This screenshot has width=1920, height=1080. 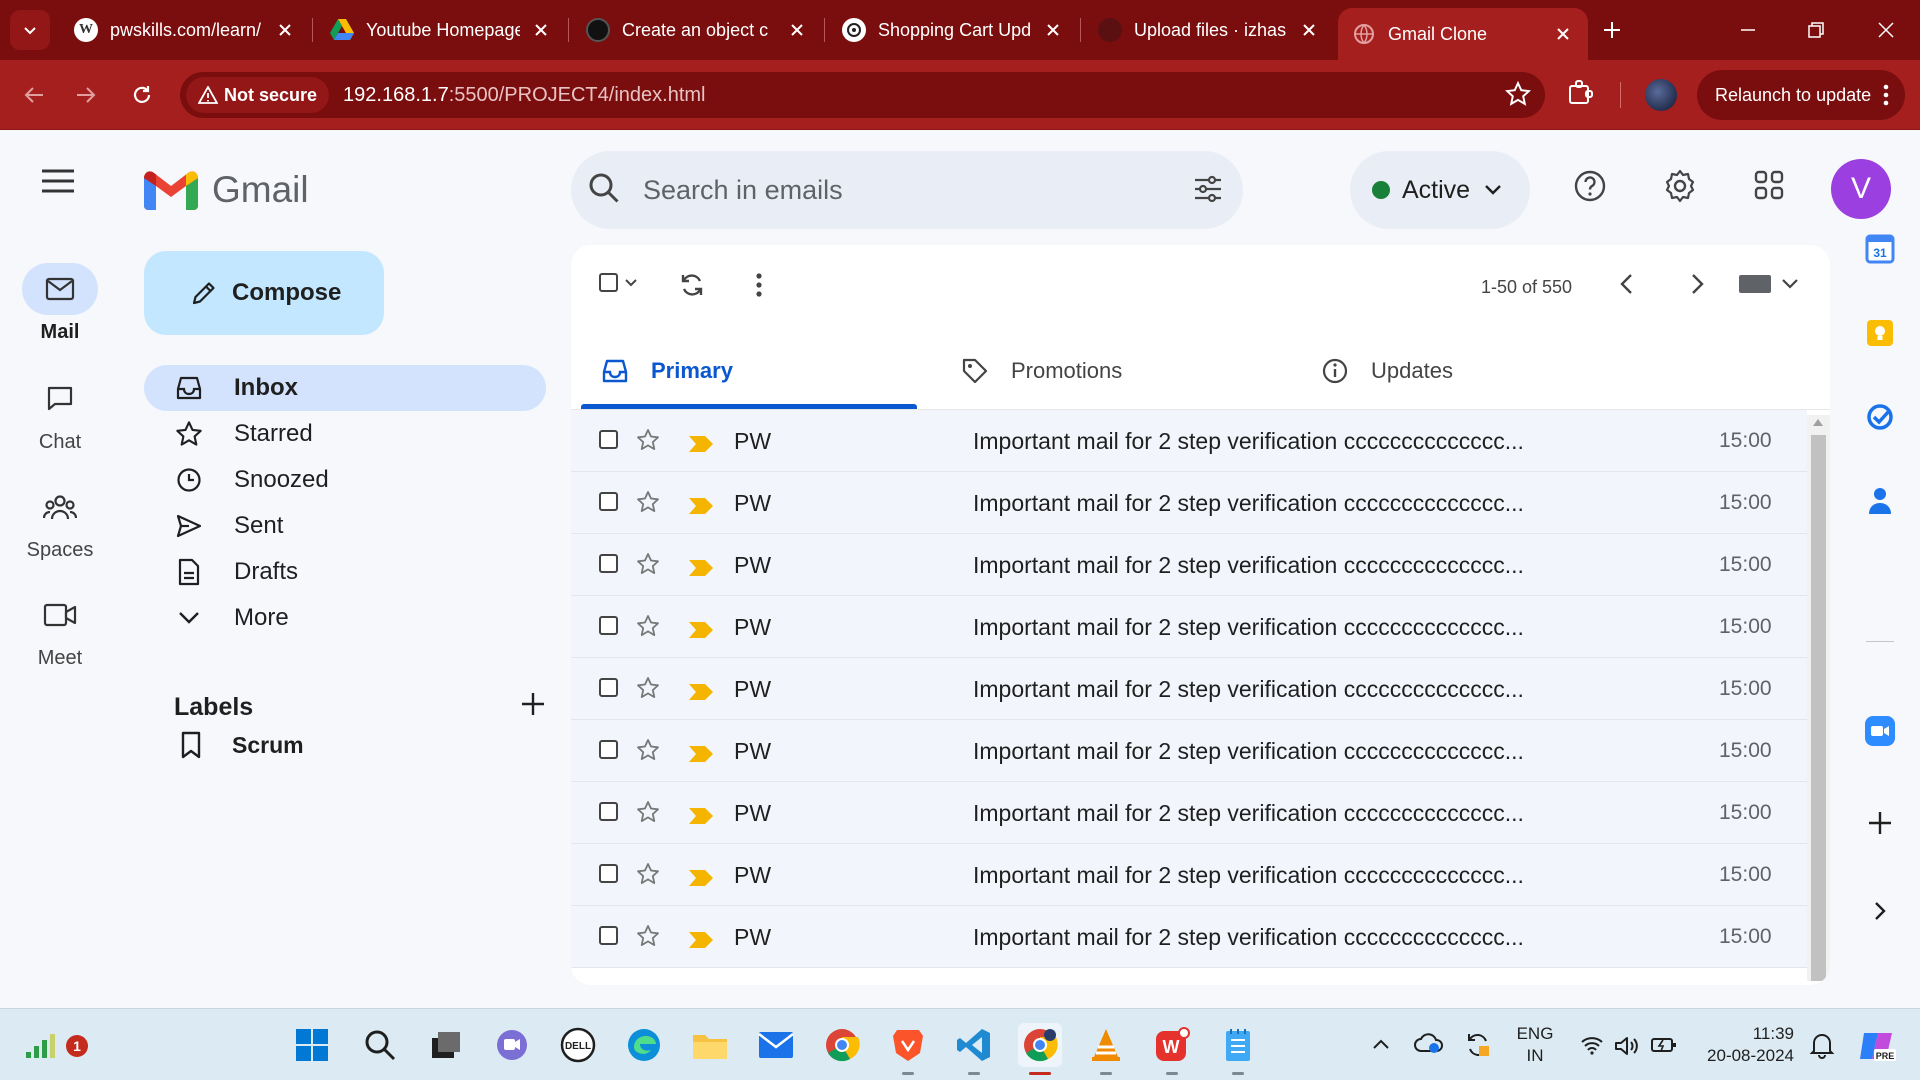 What do you see at coordinates (34, 95) in the screenshot?
I see `back-button` at bounding box center [34, 95].